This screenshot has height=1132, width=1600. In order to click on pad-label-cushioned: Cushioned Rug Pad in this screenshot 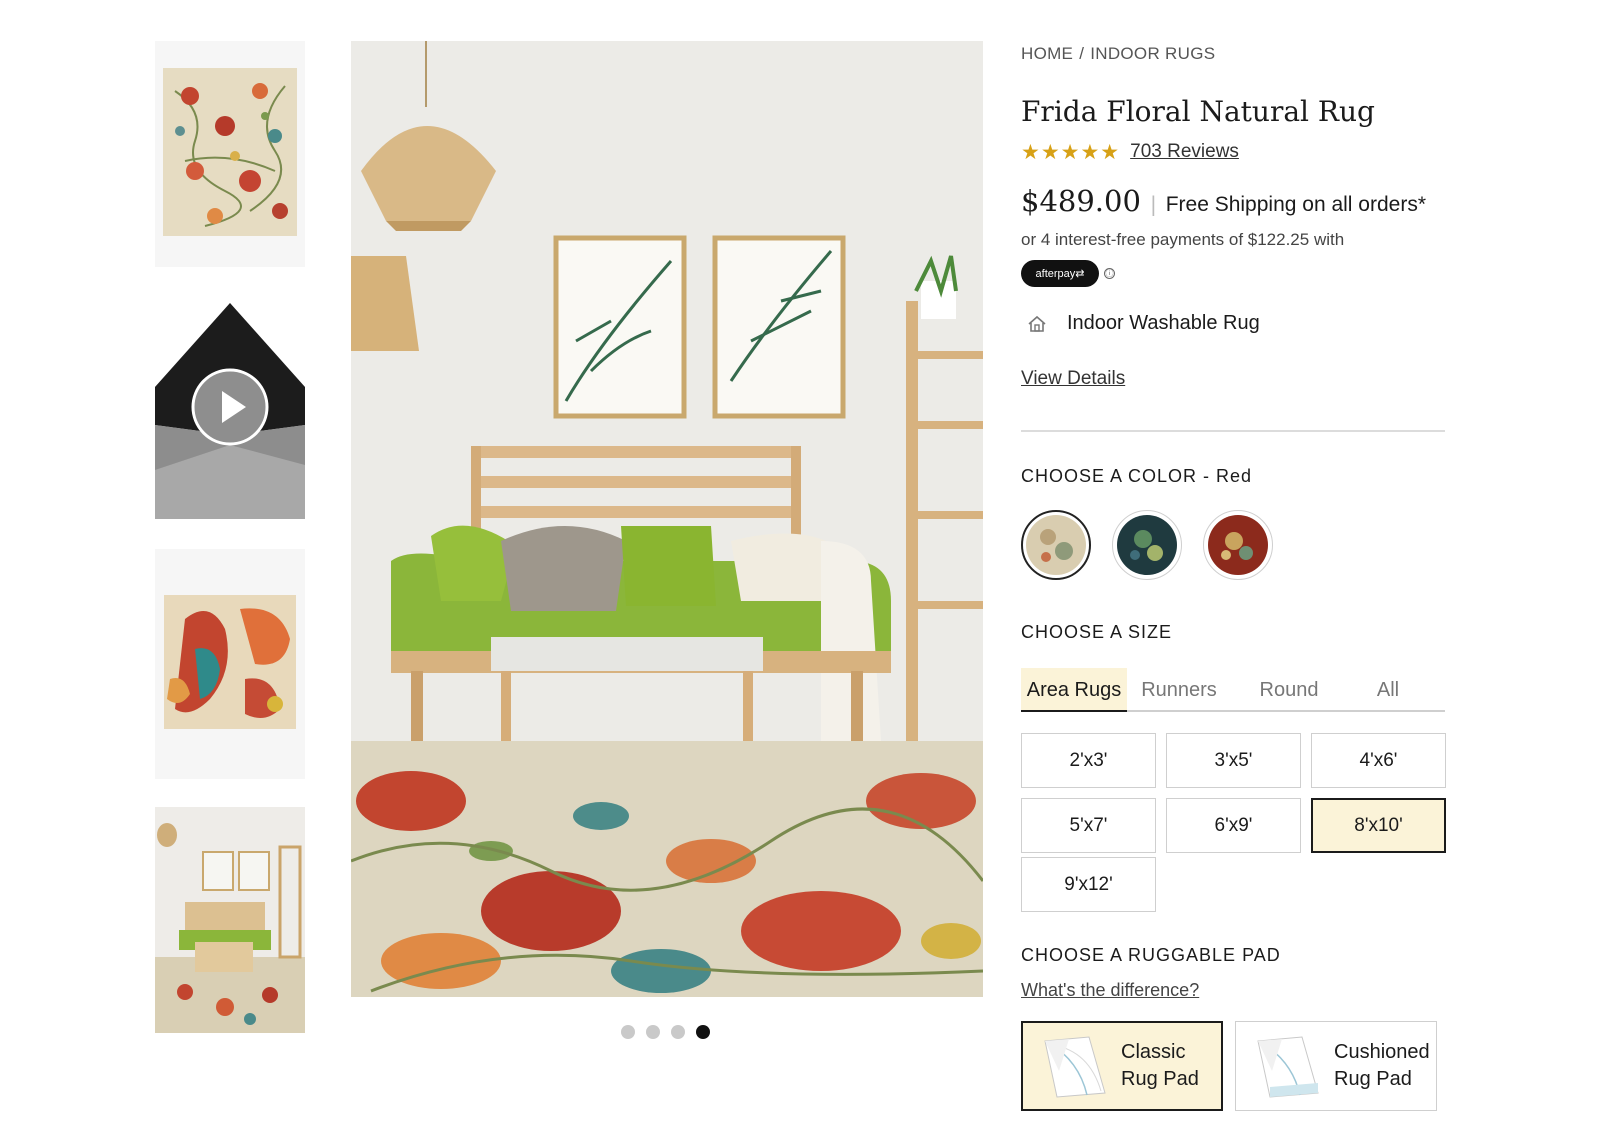, I will do `click(1382, 1066)`.